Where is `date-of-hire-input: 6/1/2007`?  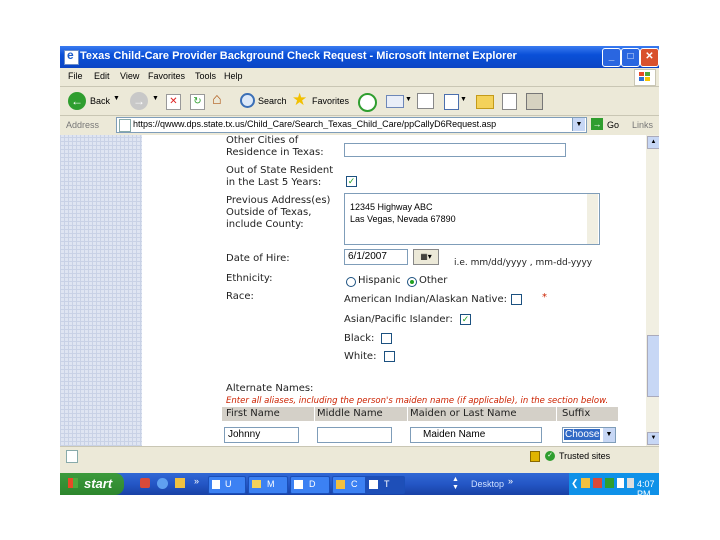 date-of-hire-input: 6/1/2007 is located at coordinates (376, 257).